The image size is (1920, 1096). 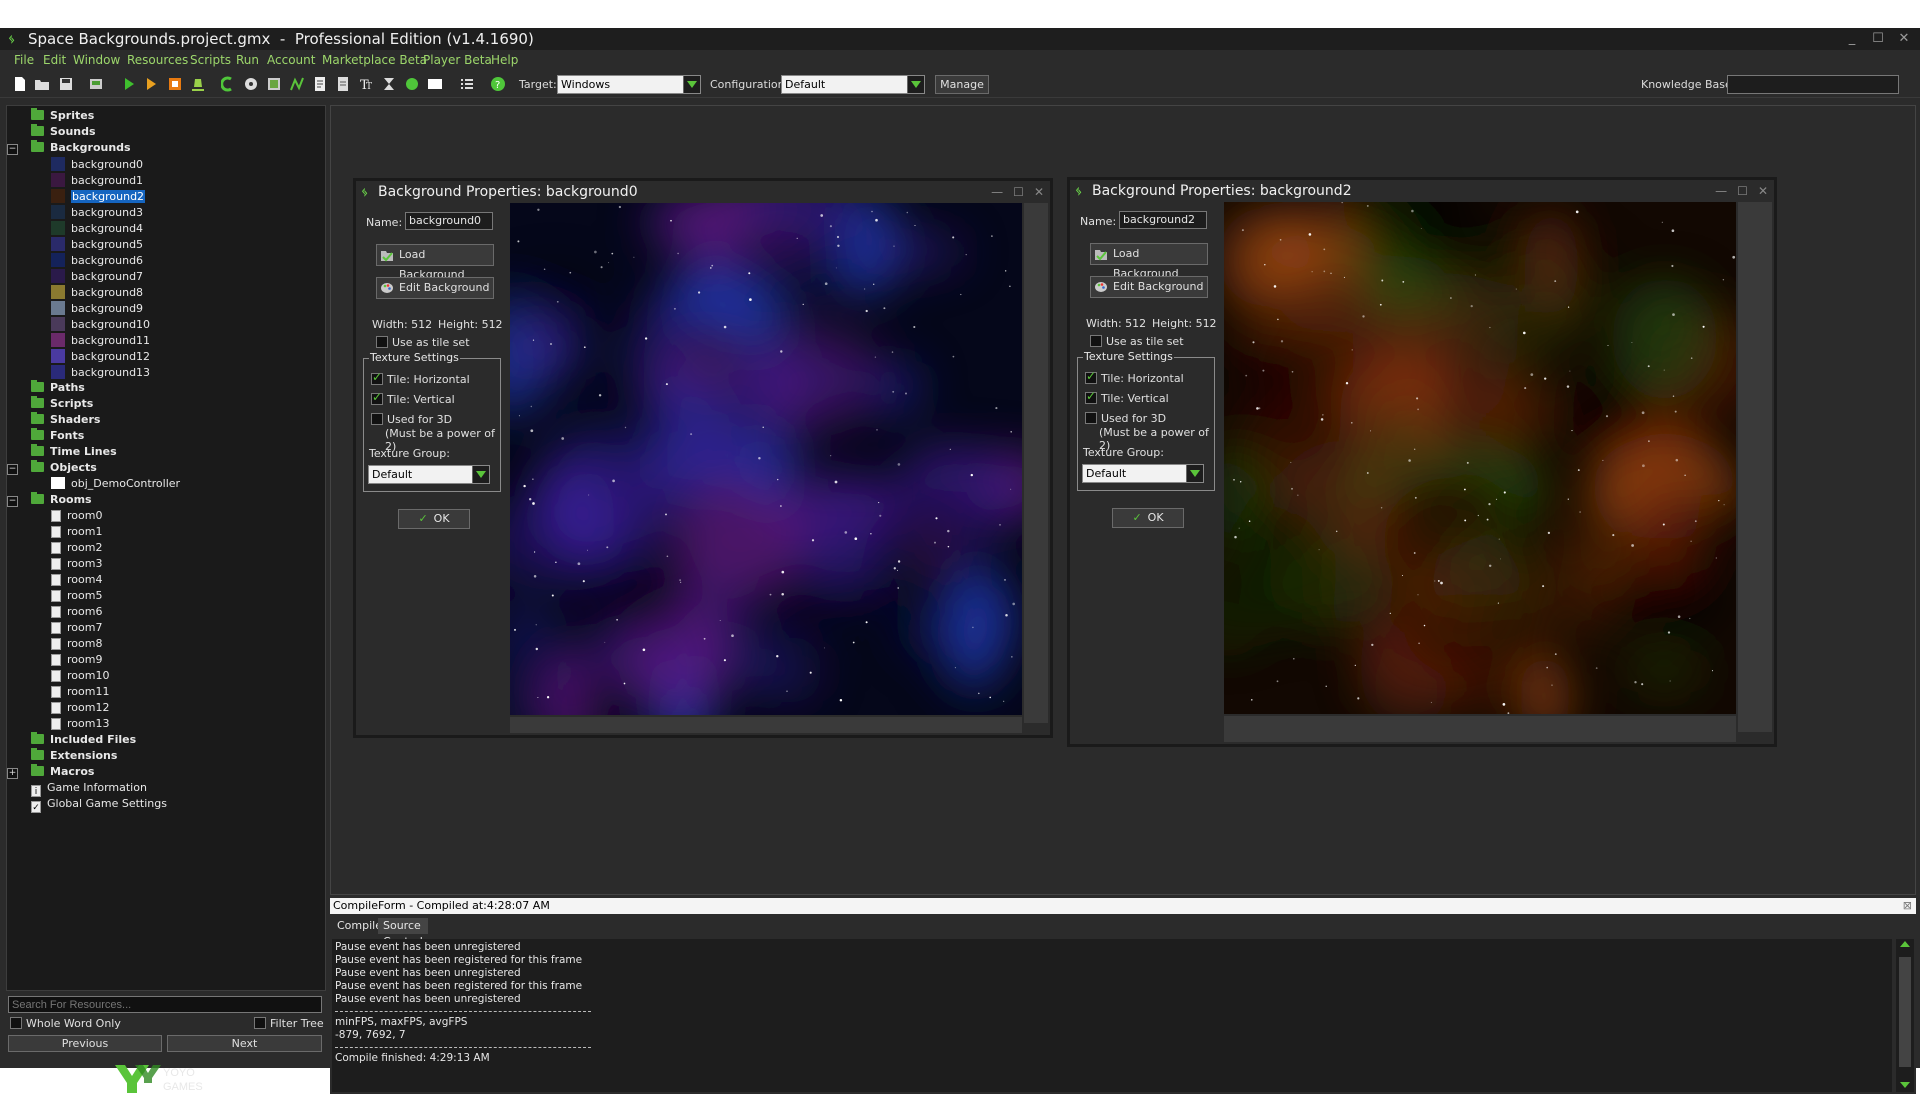 What do you see at coordinates (247, 60) in the screenshot?
I see `menu-run: Run` at bounding box center [247, 60].